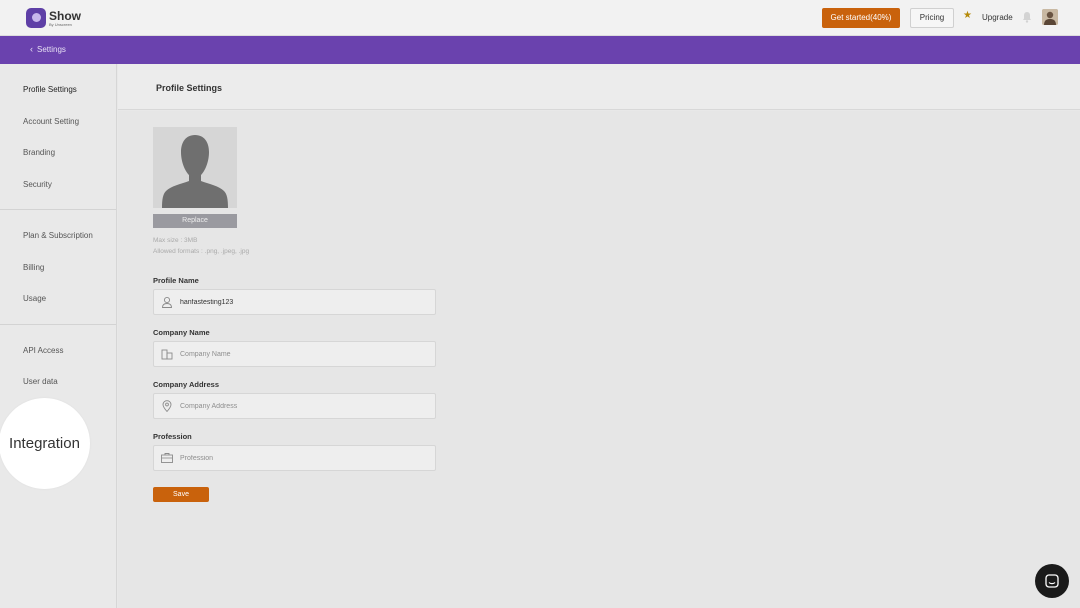  I want to click on star-icon: ★, so click(967, 15).